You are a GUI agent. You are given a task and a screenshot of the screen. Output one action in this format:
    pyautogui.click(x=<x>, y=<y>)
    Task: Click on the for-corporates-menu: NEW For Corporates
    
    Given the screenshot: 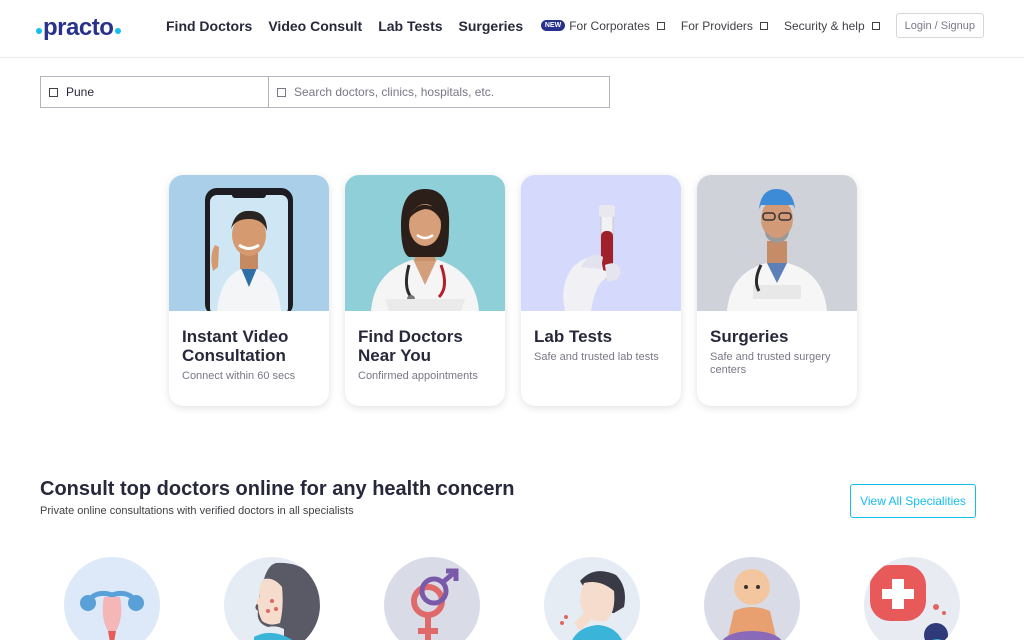 What is the action you would take?
    pyautogui.click(x=602, y=25)
    